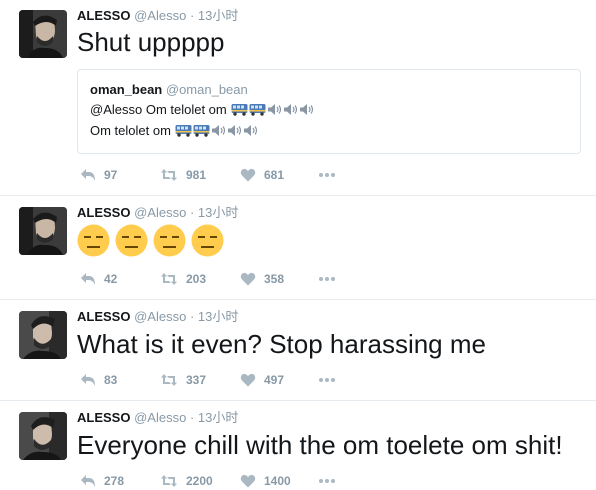  I want to click on reply-button: 83, so click(98, 380).